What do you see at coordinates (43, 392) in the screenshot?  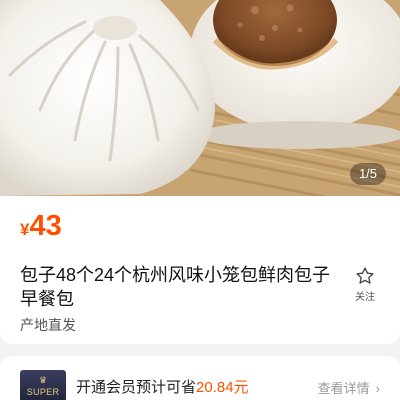 I see `badge-text: SUPER` at bounding box center [43, 392].